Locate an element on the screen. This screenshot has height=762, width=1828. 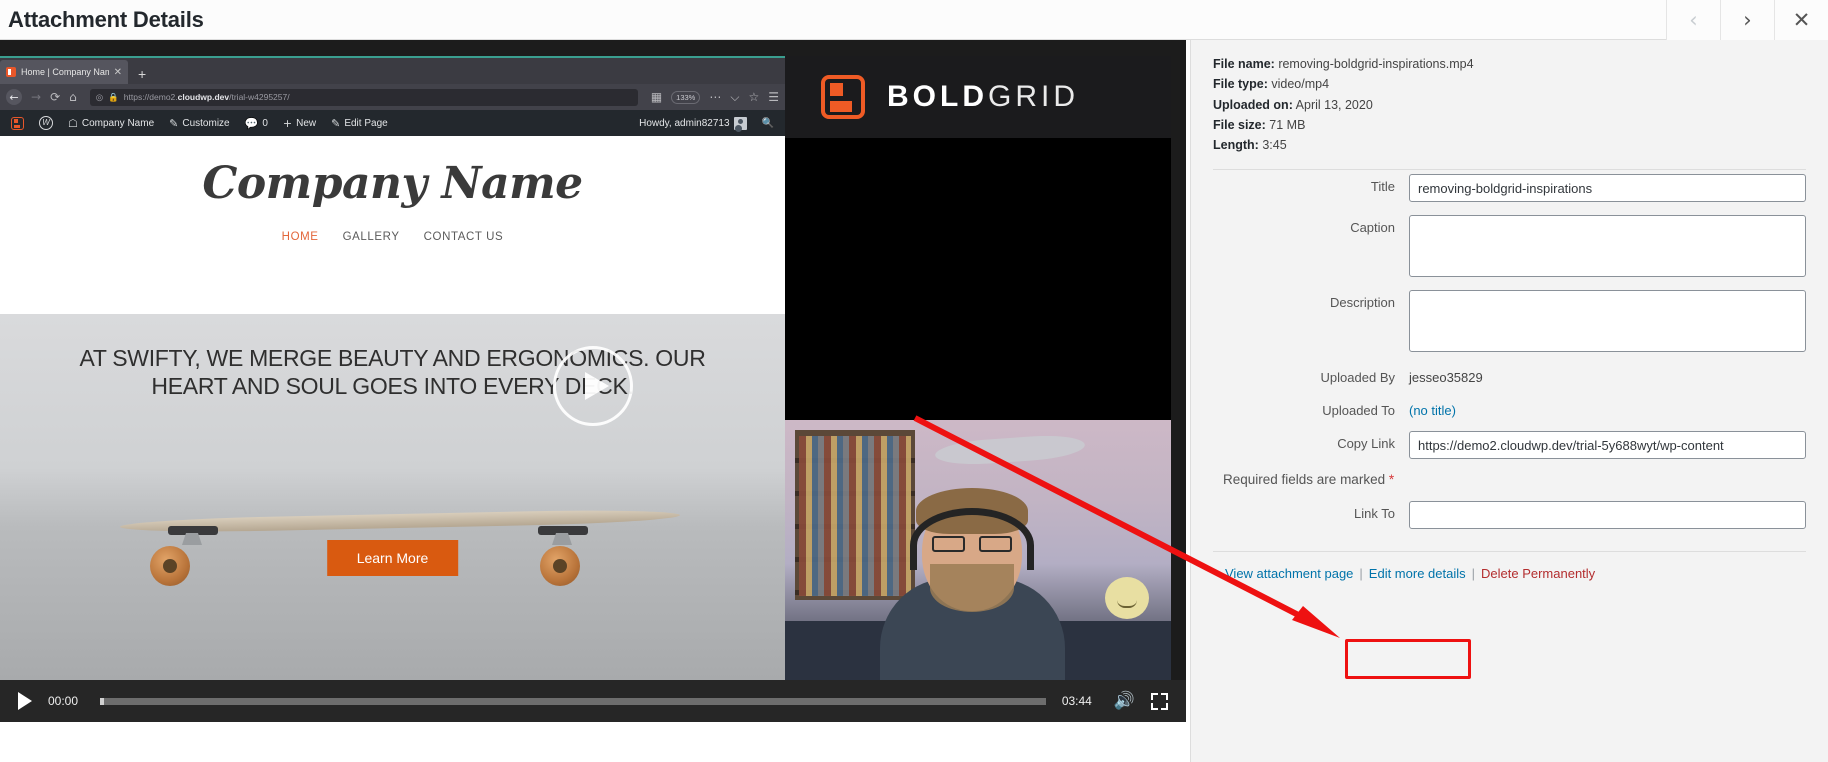
field-title: Title is located at coordinates (1509, 188).